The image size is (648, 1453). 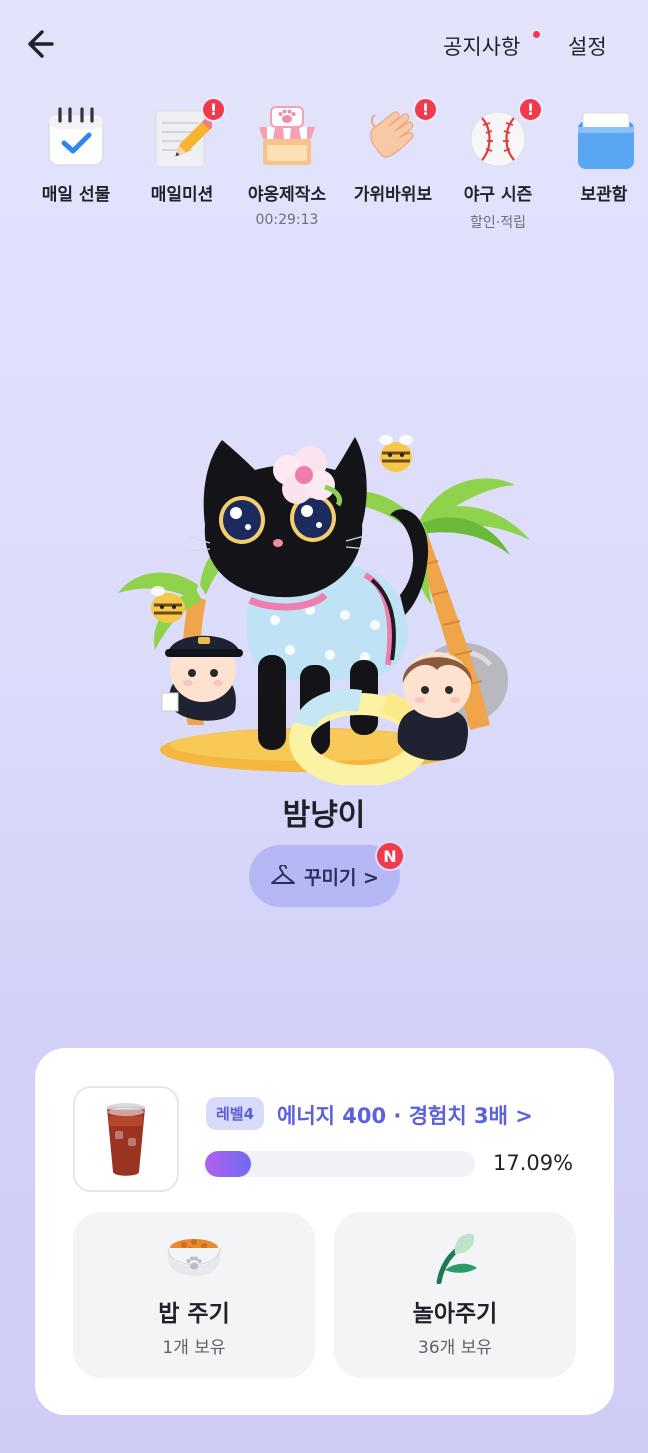 What do you see at coordinates (324, 45) in the screenshot?
I see `top-bar: 공지사항 설정` at bounding box center [324, 45].